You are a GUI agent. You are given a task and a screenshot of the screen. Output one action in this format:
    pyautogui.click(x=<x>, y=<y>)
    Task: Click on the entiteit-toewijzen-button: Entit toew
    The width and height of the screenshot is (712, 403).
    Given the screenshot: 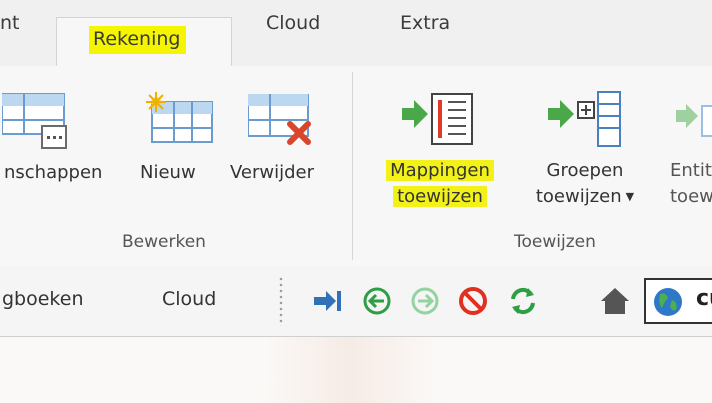 What is the action you would take?
    pyautogui.click(x=685, y=154)
    